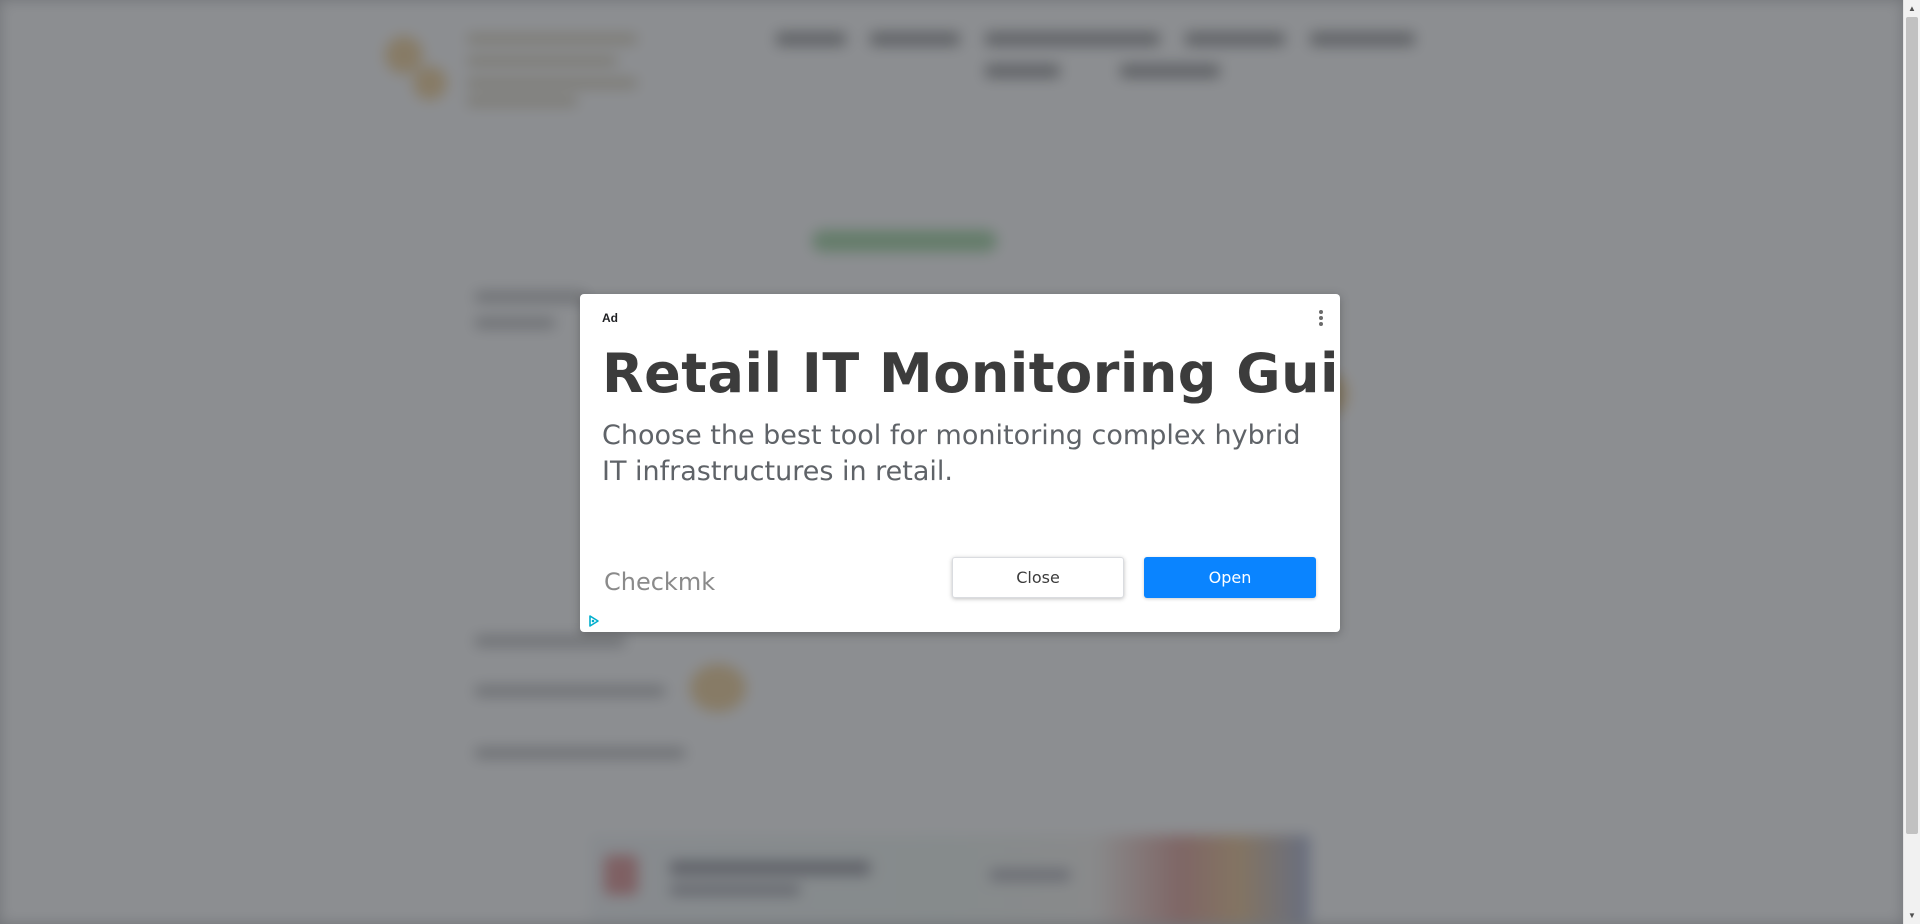  I want to click on scroll-down-arrow: ▼, so click(1912, 915).